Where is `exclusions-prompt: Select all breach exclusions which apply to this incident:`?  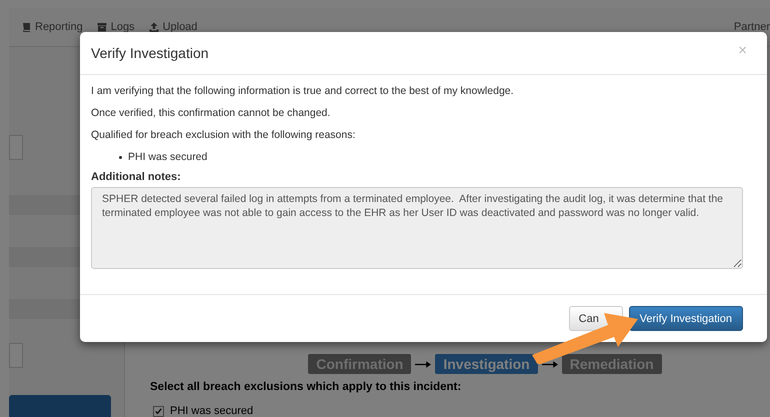 exclusions-prompt: Select all breach exclusions which apply to this incident: is located at coordinates (306, 387).